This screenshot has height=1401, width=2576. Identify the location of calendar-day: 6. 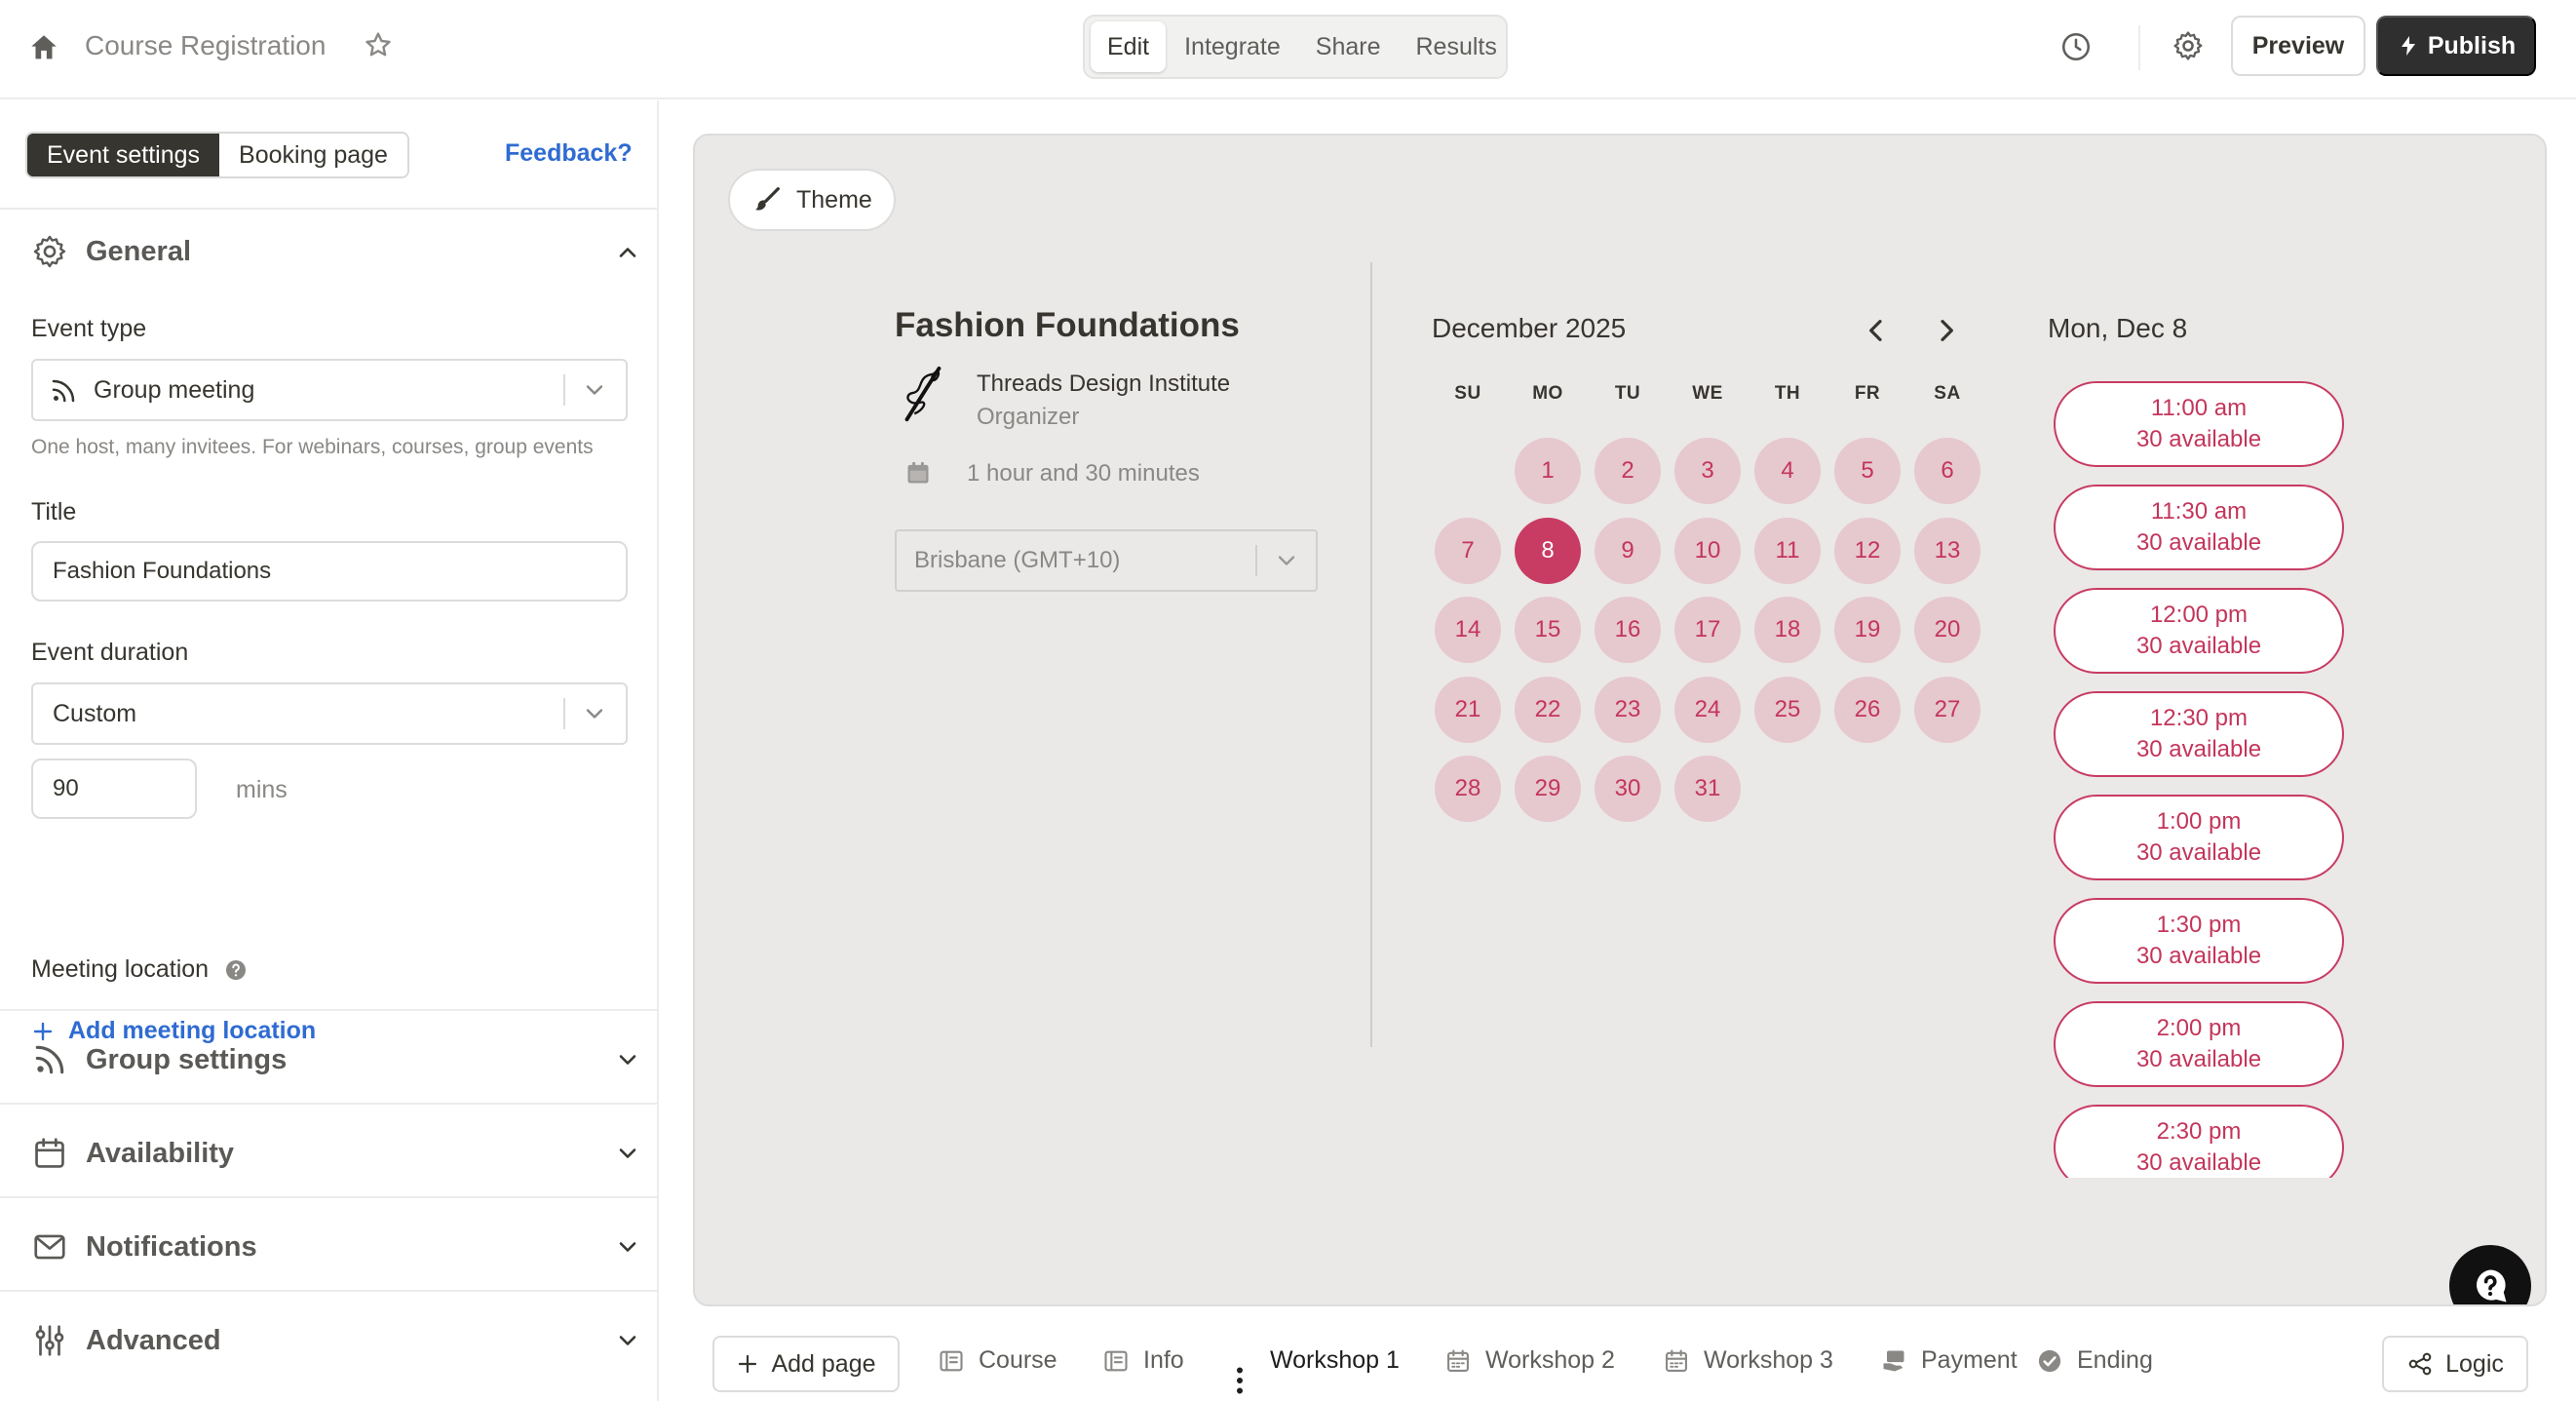
(1947, 471).